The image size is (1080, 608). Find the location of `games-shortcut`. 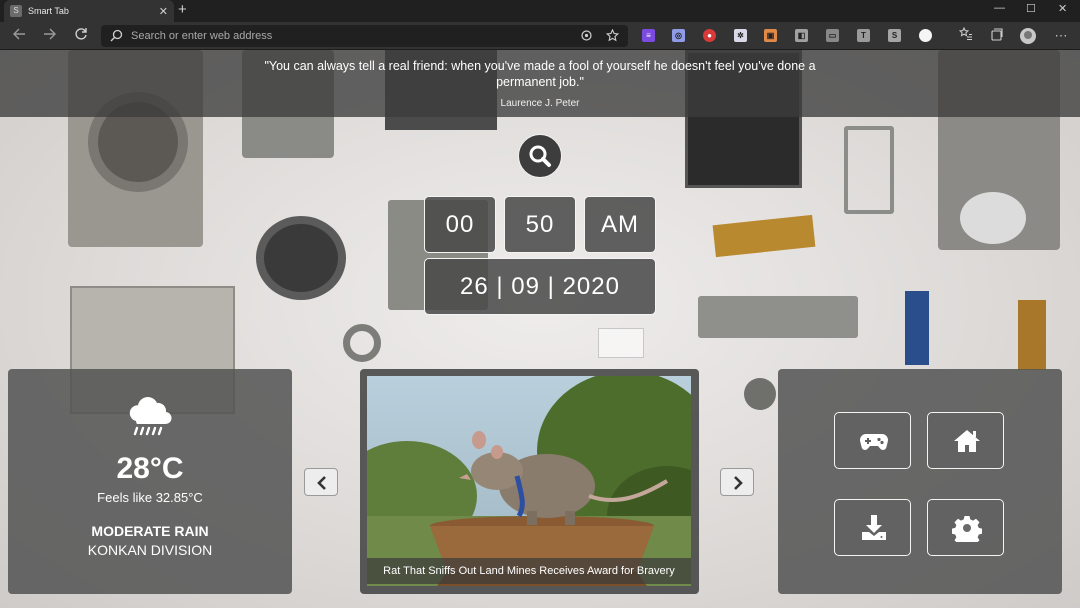

games-shortcut is located at coordinates (872, 440).